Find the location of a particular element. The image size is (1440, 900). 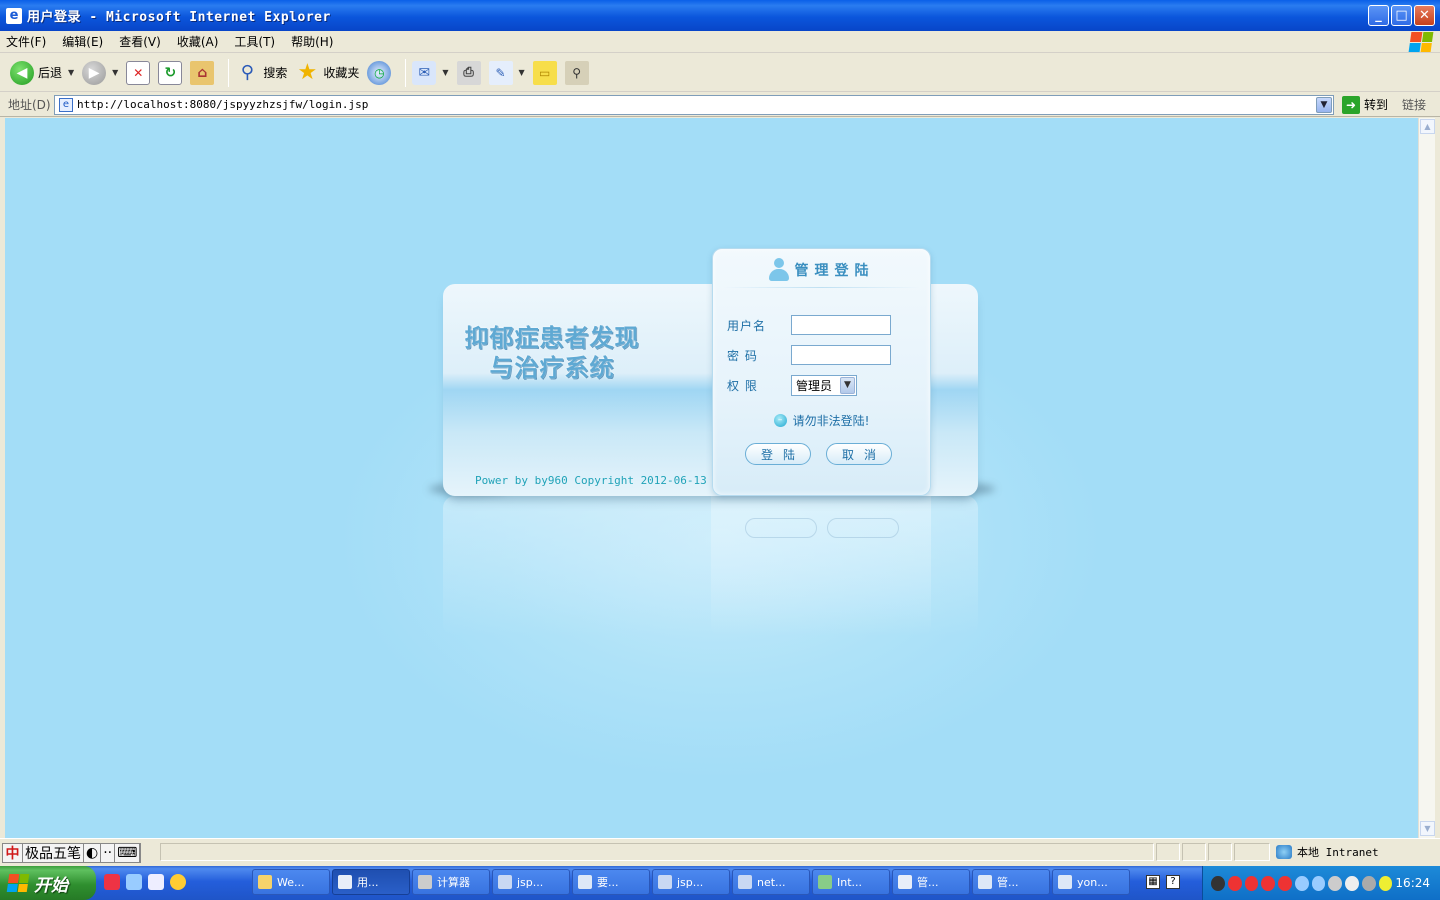

mail-button: ✉ ▼ is located at coordinates (430, 73).